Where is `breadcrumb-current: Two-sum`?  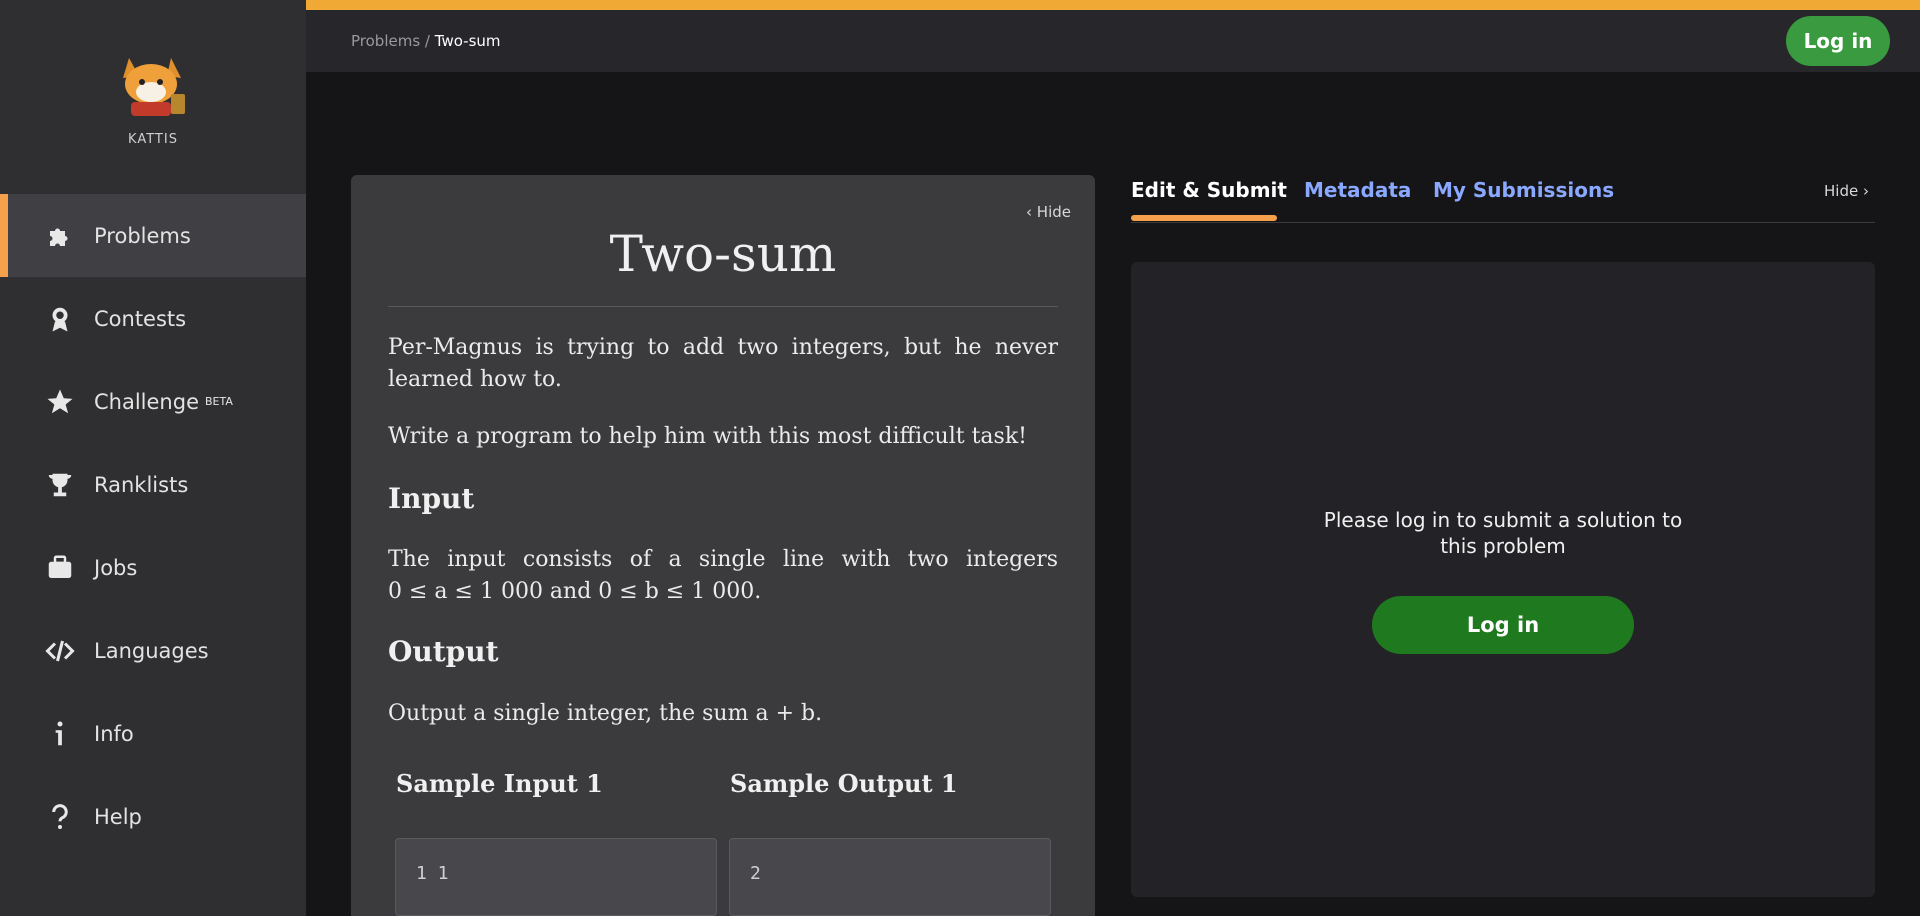
breadcrumb-current: Two-sum is located at coordinates (467, 41).